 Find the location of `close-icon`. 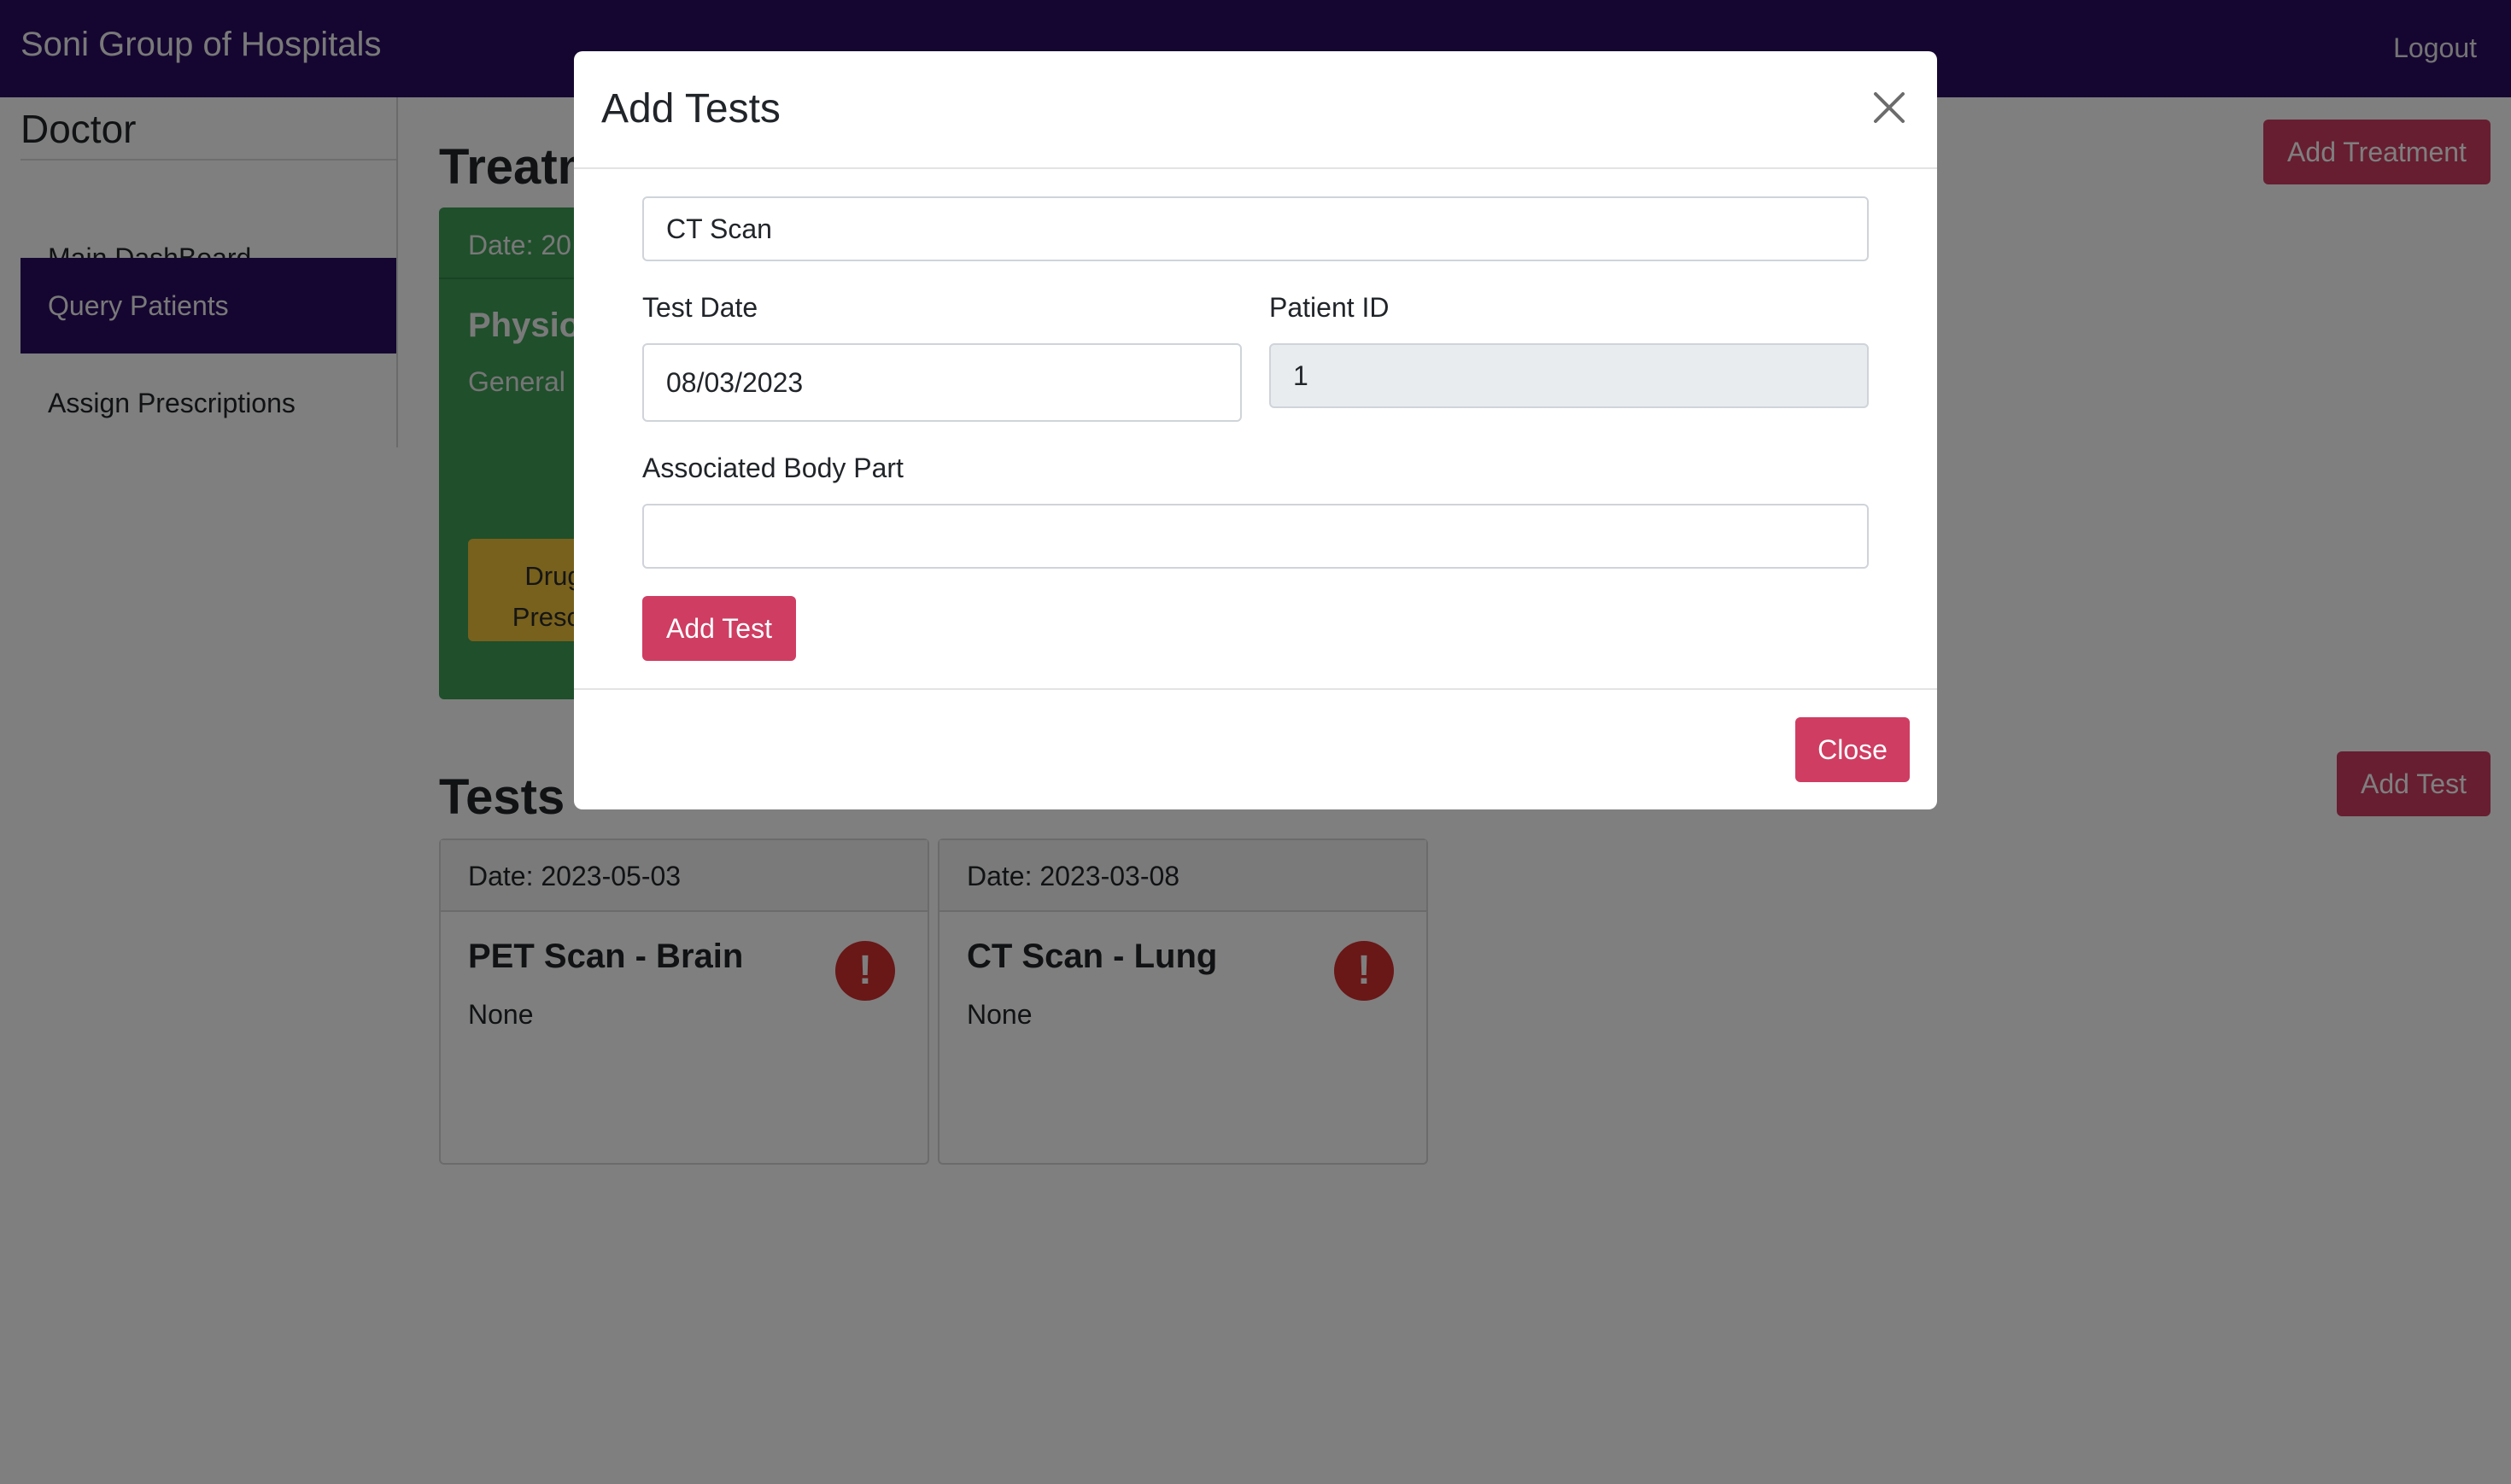

close-icon is located at coordinates (1889, 108).